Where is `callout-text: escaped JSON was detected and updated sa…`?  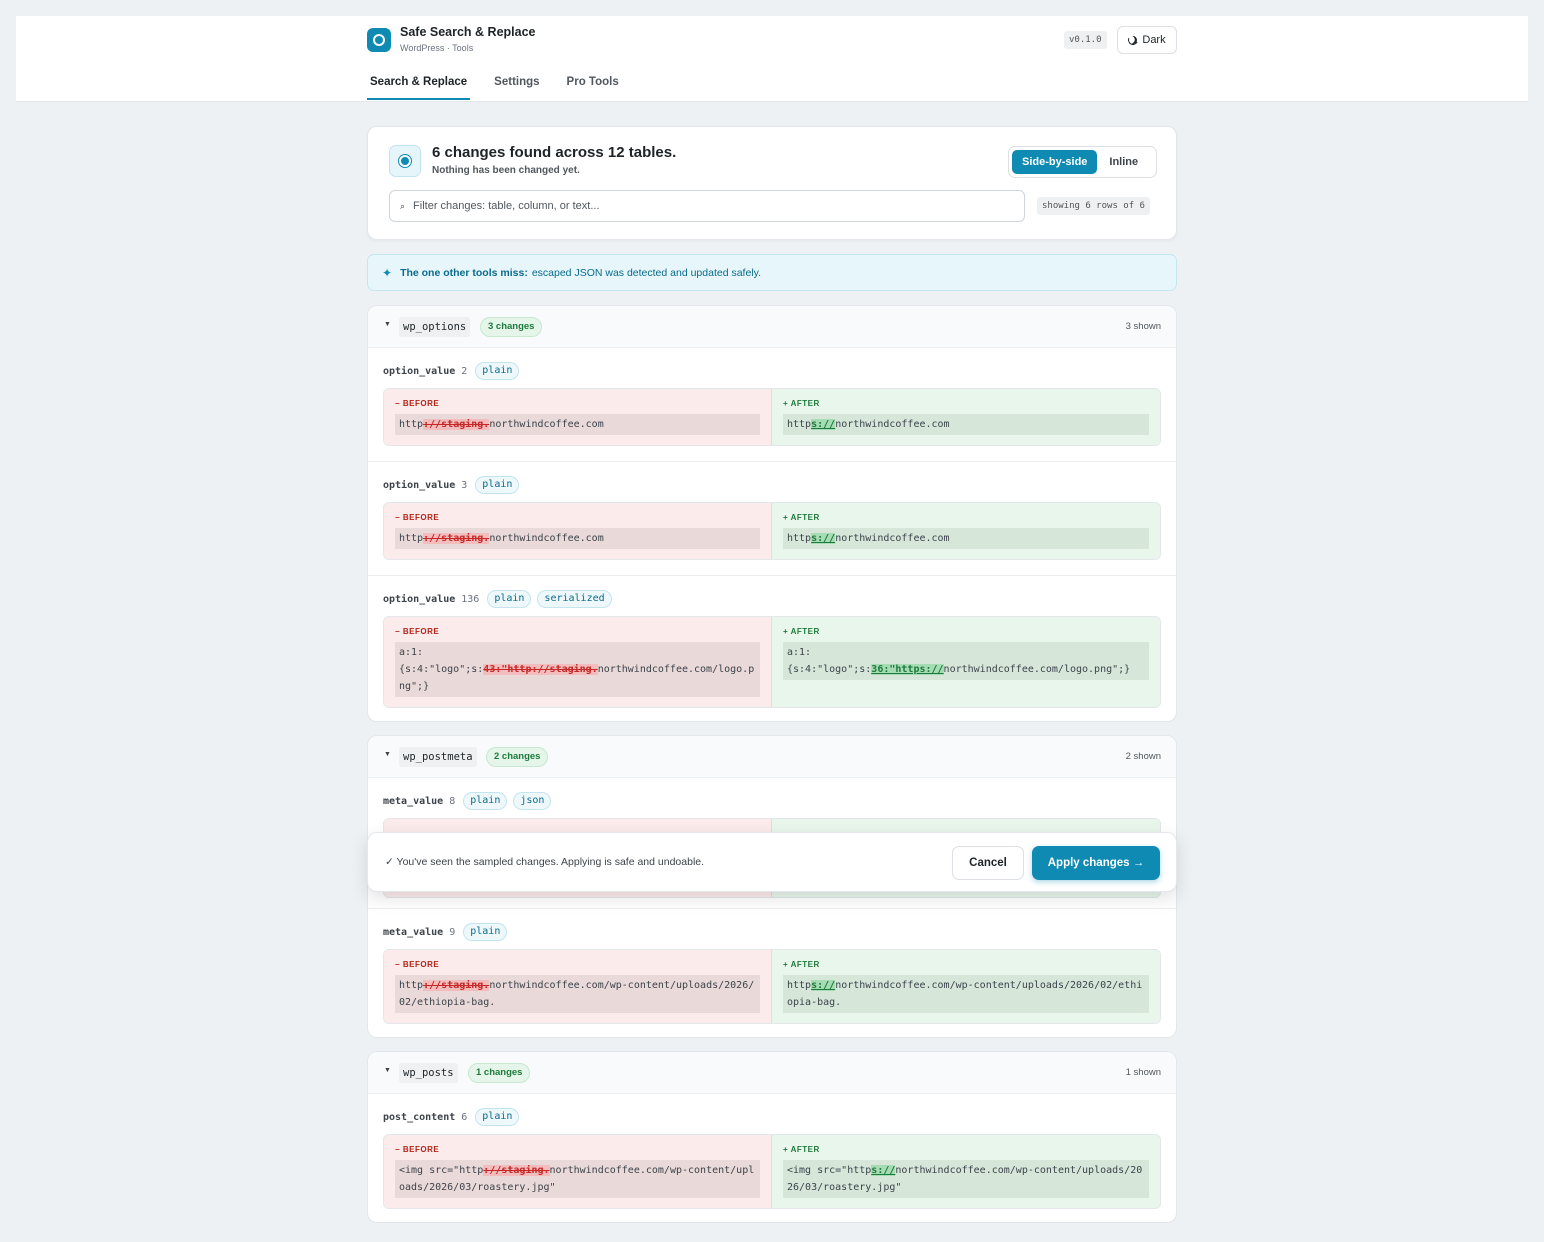
callout-text: escaped JSON was detected and updated sa… is located at coordinates (646, 272).